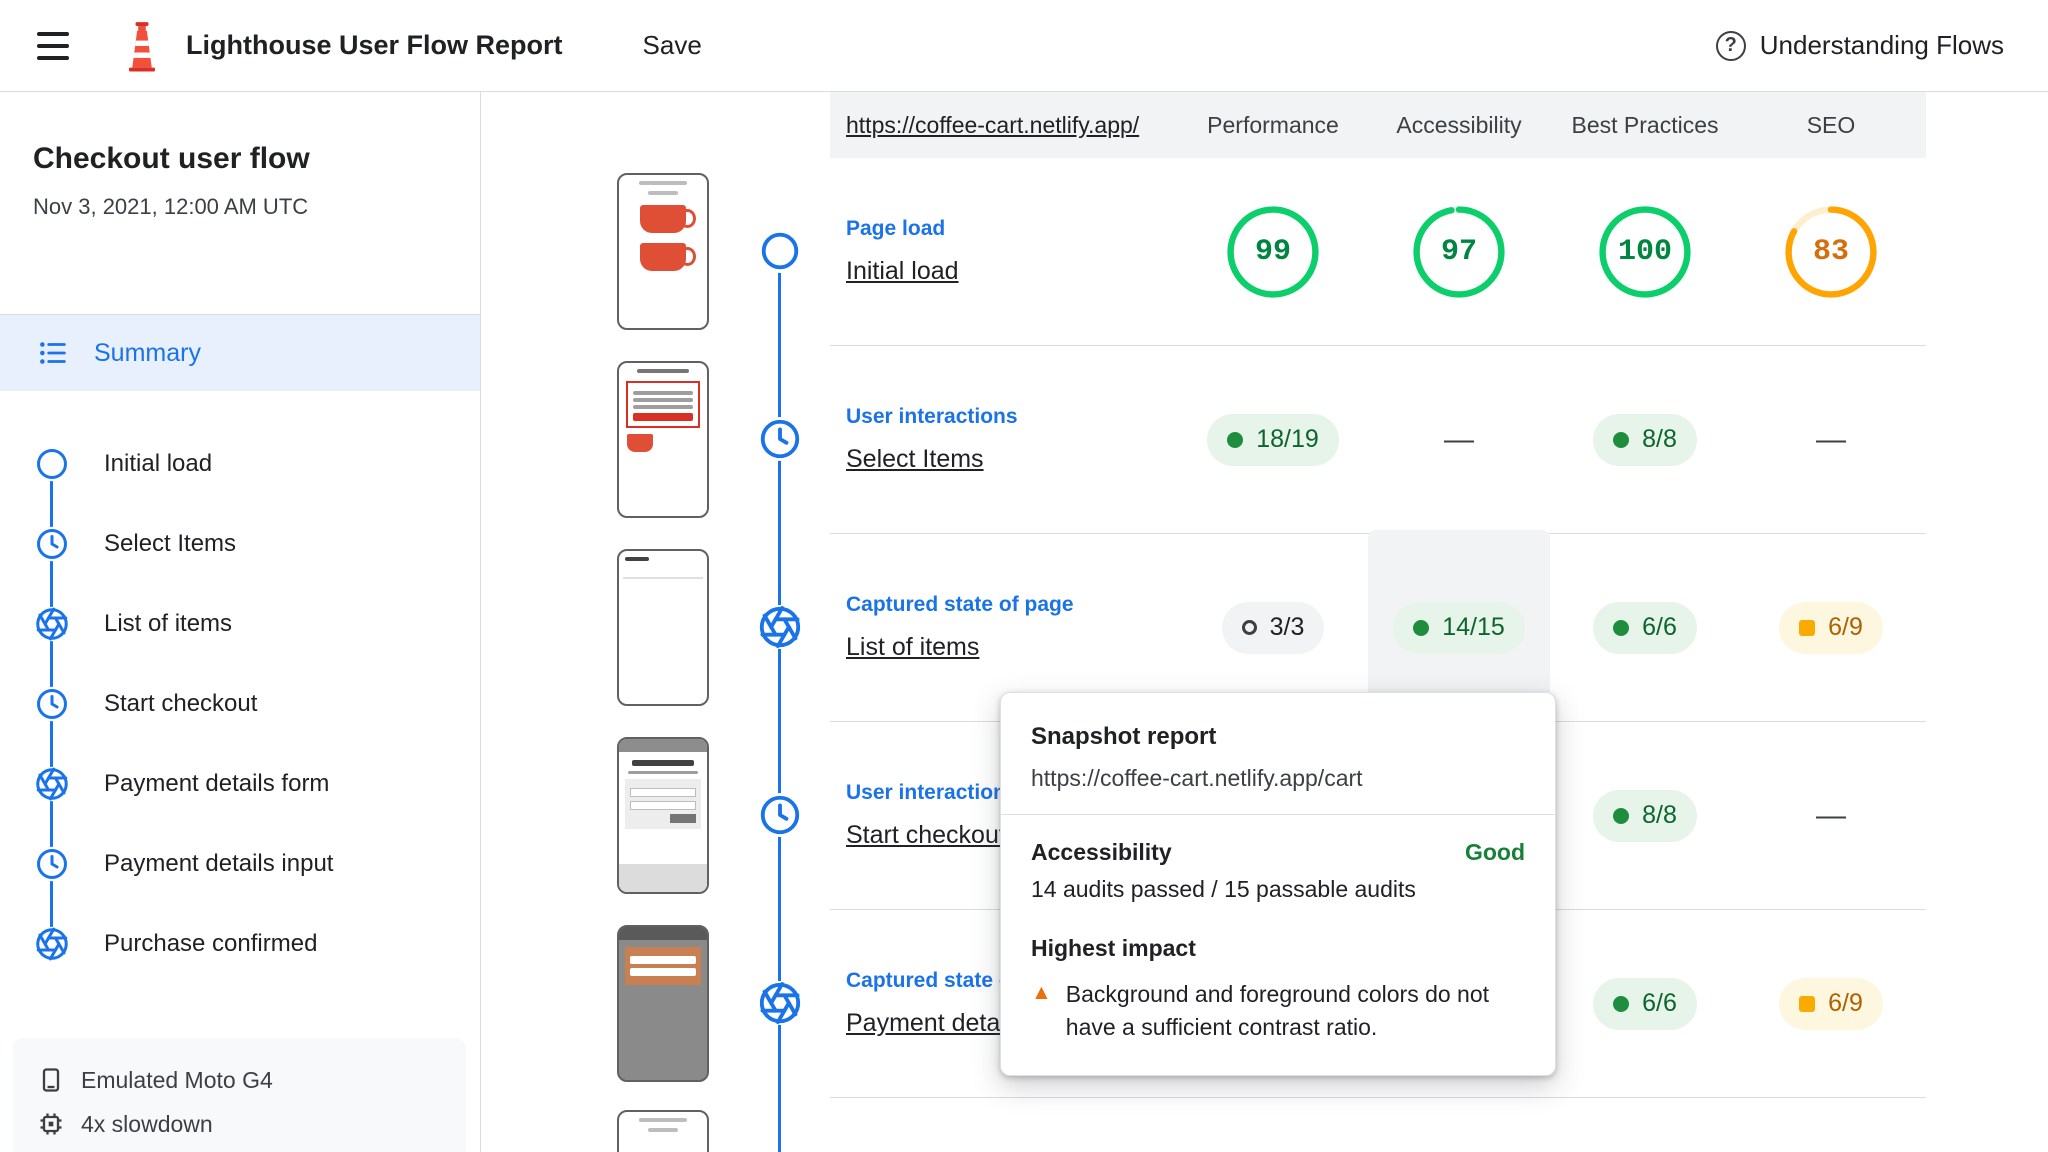 The width and height of the screenshot is (2048, 1152). I want to click on neutral-ring-icon, so click(1249, 627).